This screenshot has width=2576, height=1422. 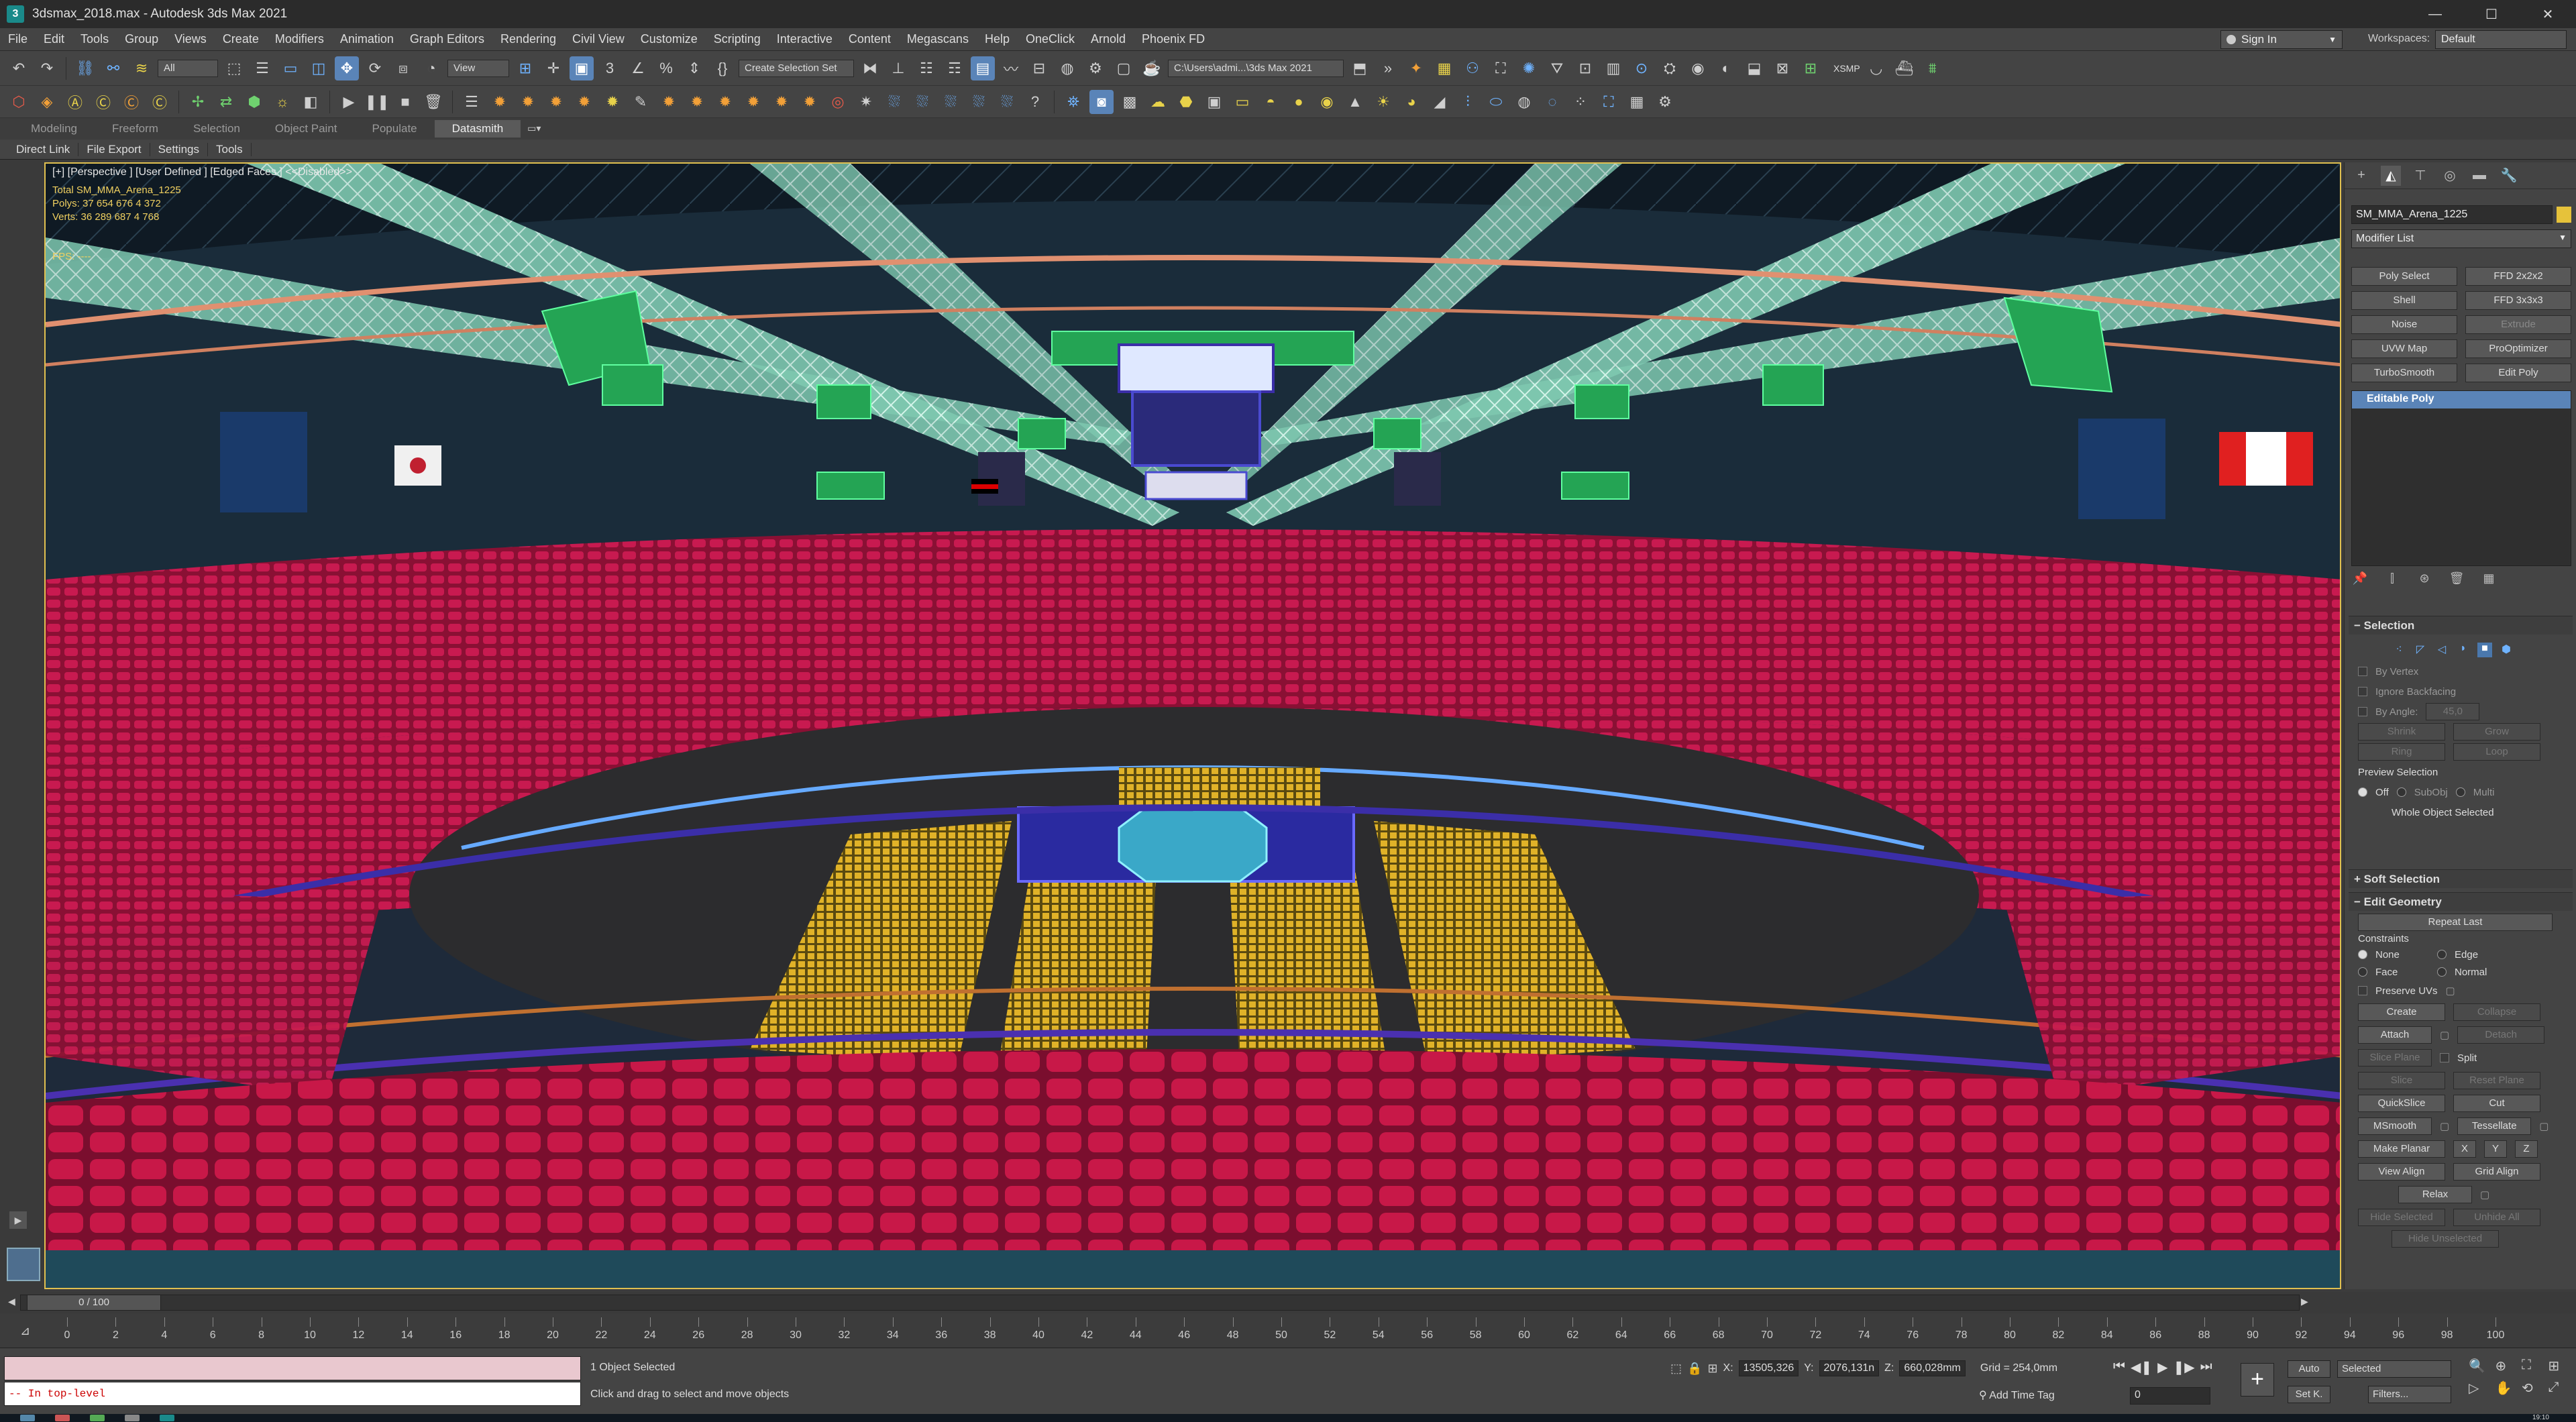 I want to click on toggle-scene-explorer-icon: ☷, so click(x=926, y=68).